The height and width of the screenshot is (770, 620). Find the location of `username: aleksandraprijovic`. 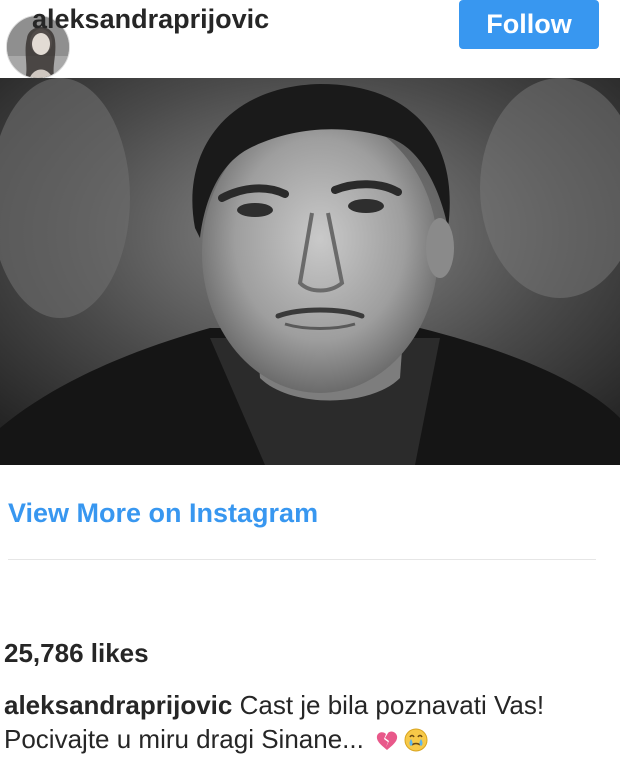

username: aleksandraprijovic is located at coordinates (150, 19).